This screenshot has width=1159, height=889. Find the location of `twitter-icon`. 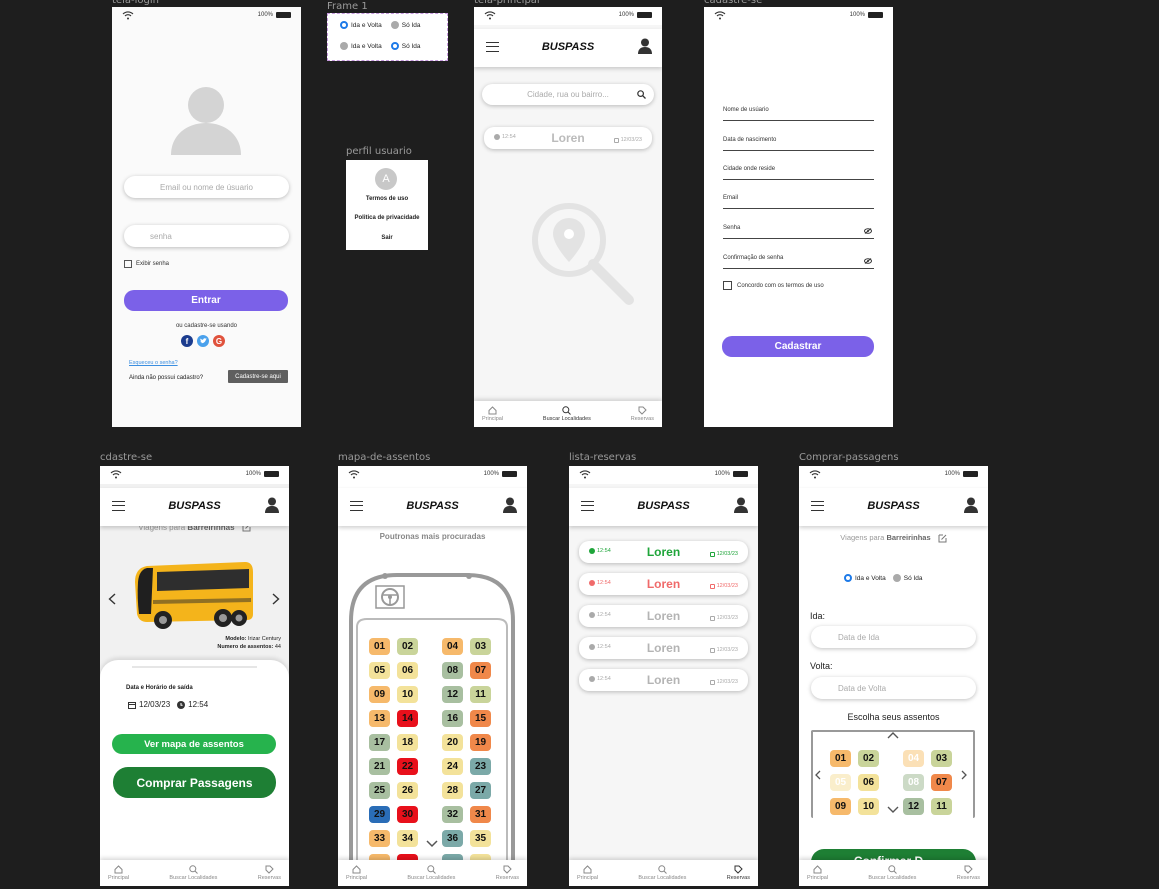

twitter-icon is located at coordinates (203, 341).